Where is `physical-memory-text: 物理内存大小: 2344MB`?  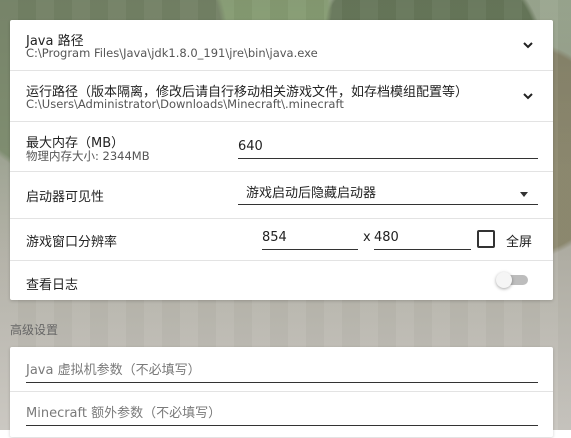
physical-memory-text: 物理内存大小: 2344MB is located at coordinates (88, 156).